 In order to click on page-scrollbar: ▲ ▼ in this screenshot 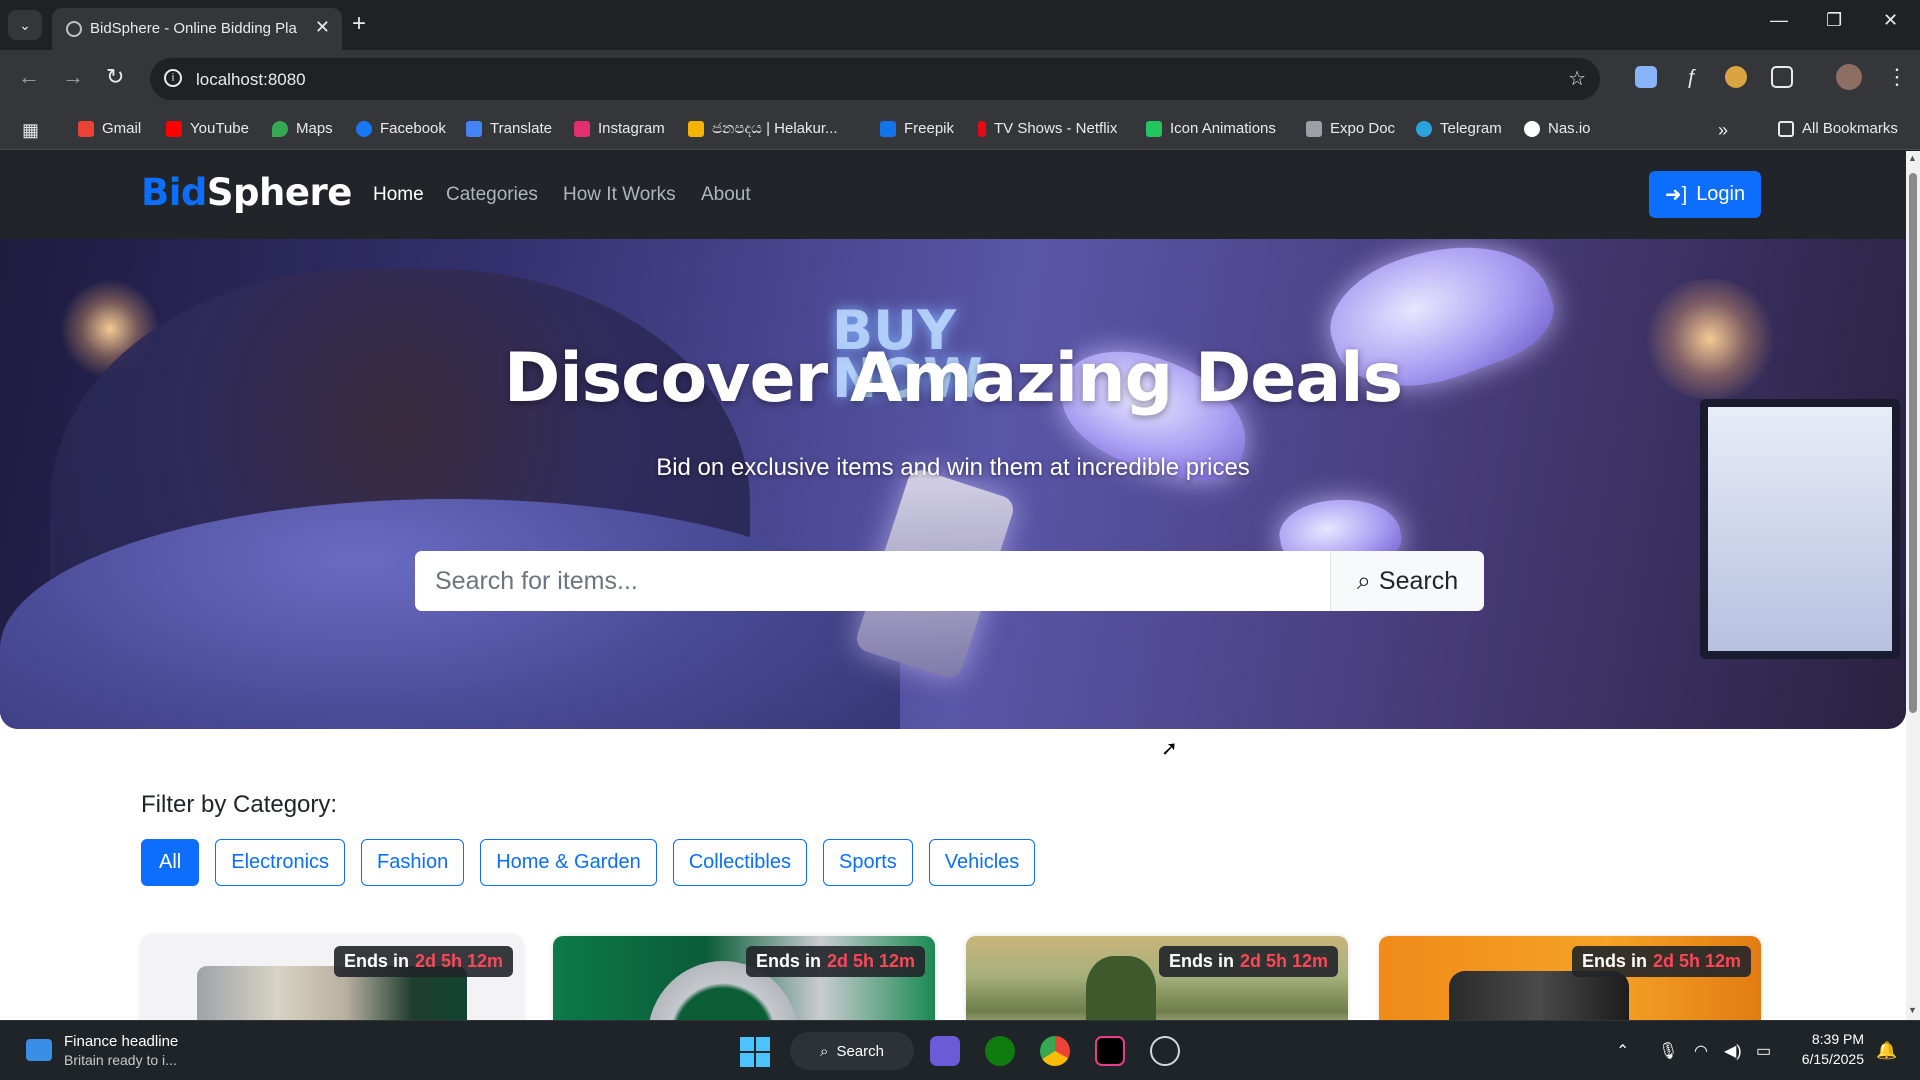, I will do `click(1913, 585)`.